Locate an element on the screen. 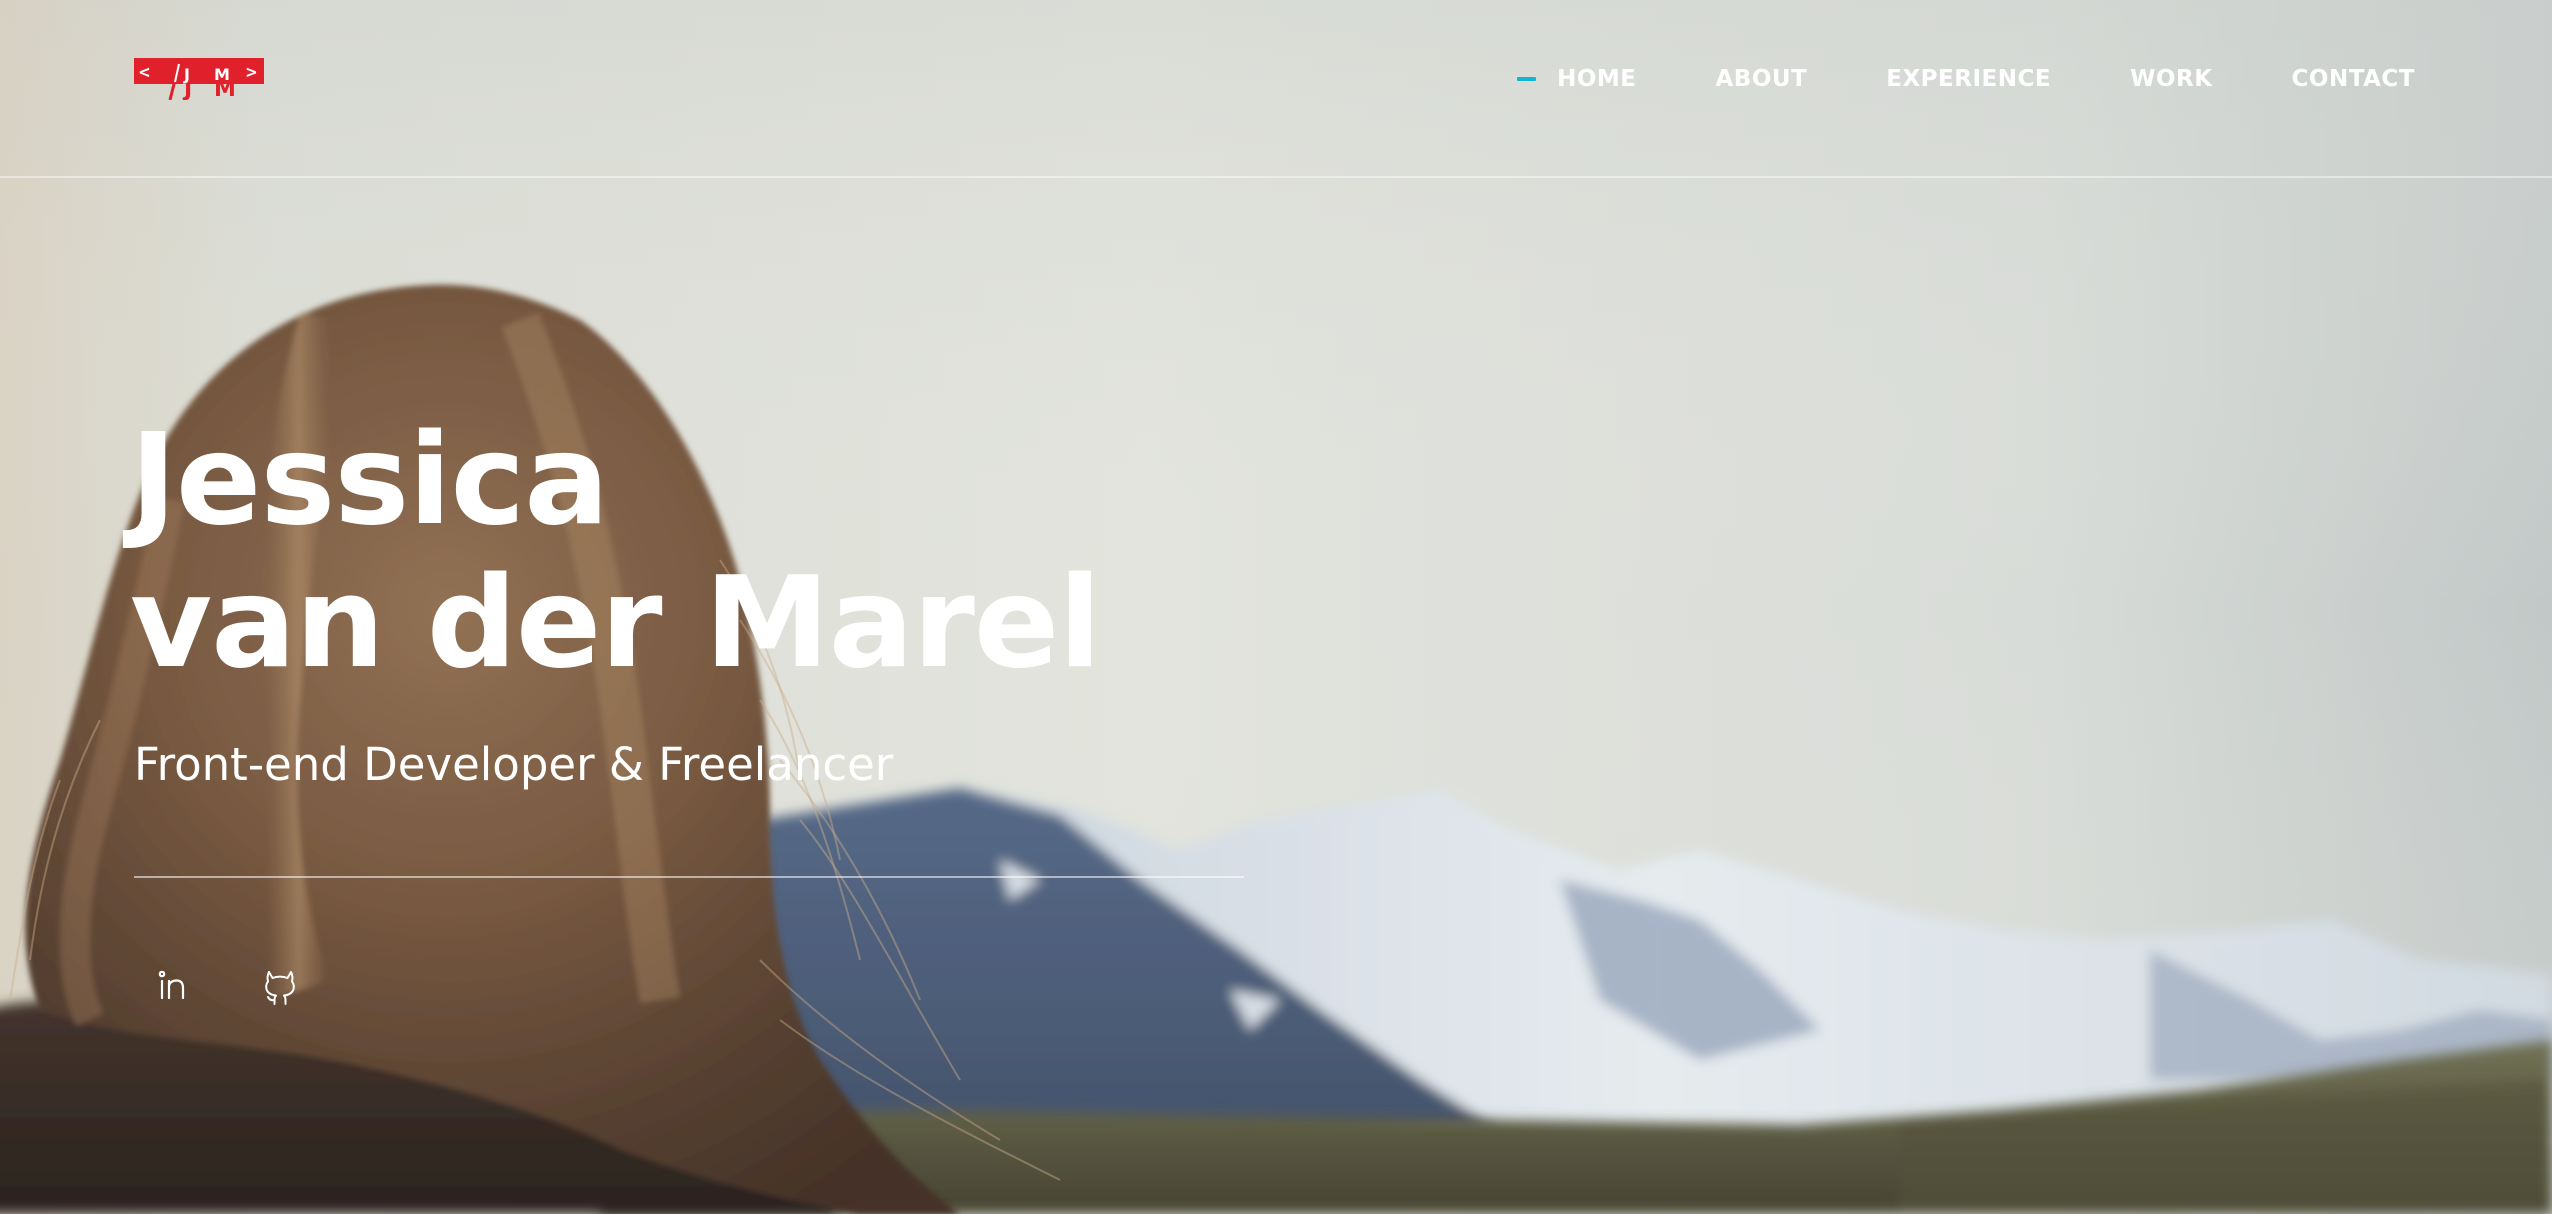  logo-icon: < J J M M > is located at coordinates (199, 79).